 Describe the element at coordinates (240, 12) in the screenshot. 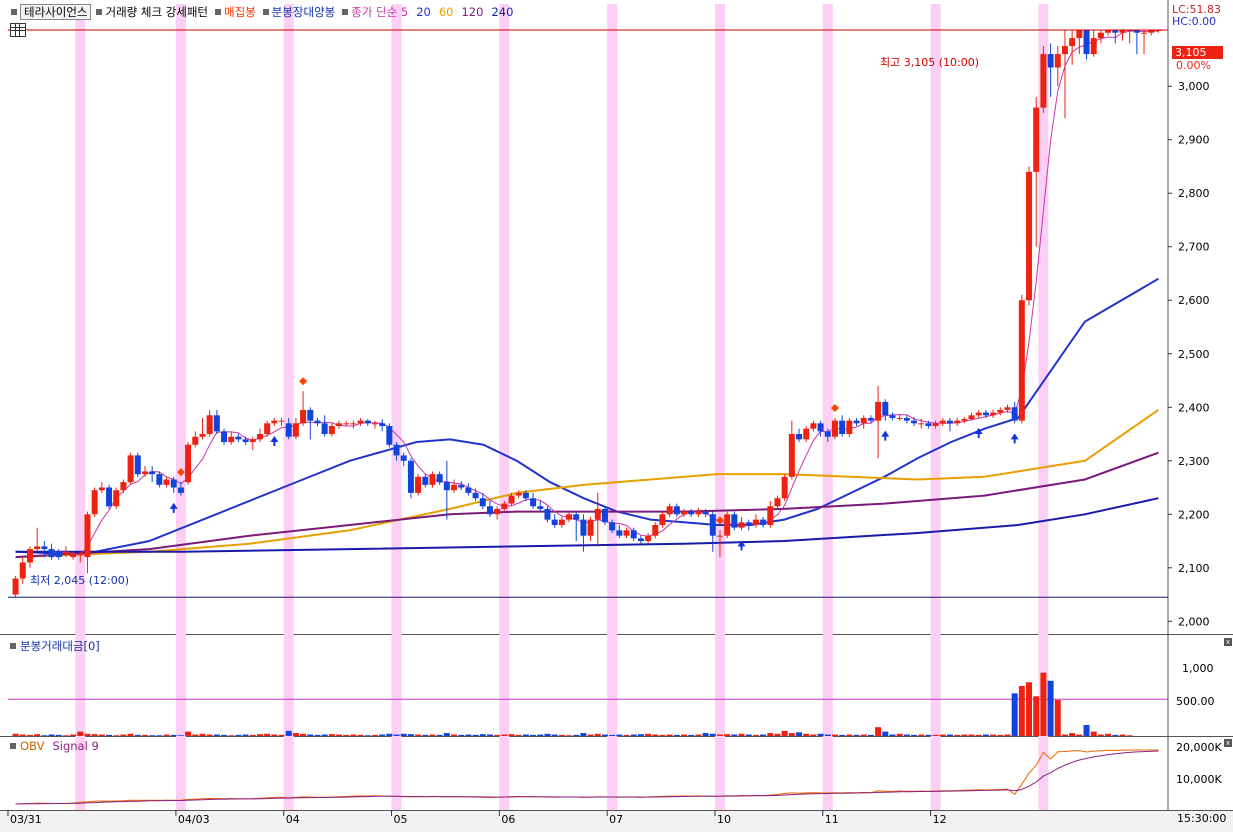

I see `legend-item-accumulation: 매집봉` at that location.